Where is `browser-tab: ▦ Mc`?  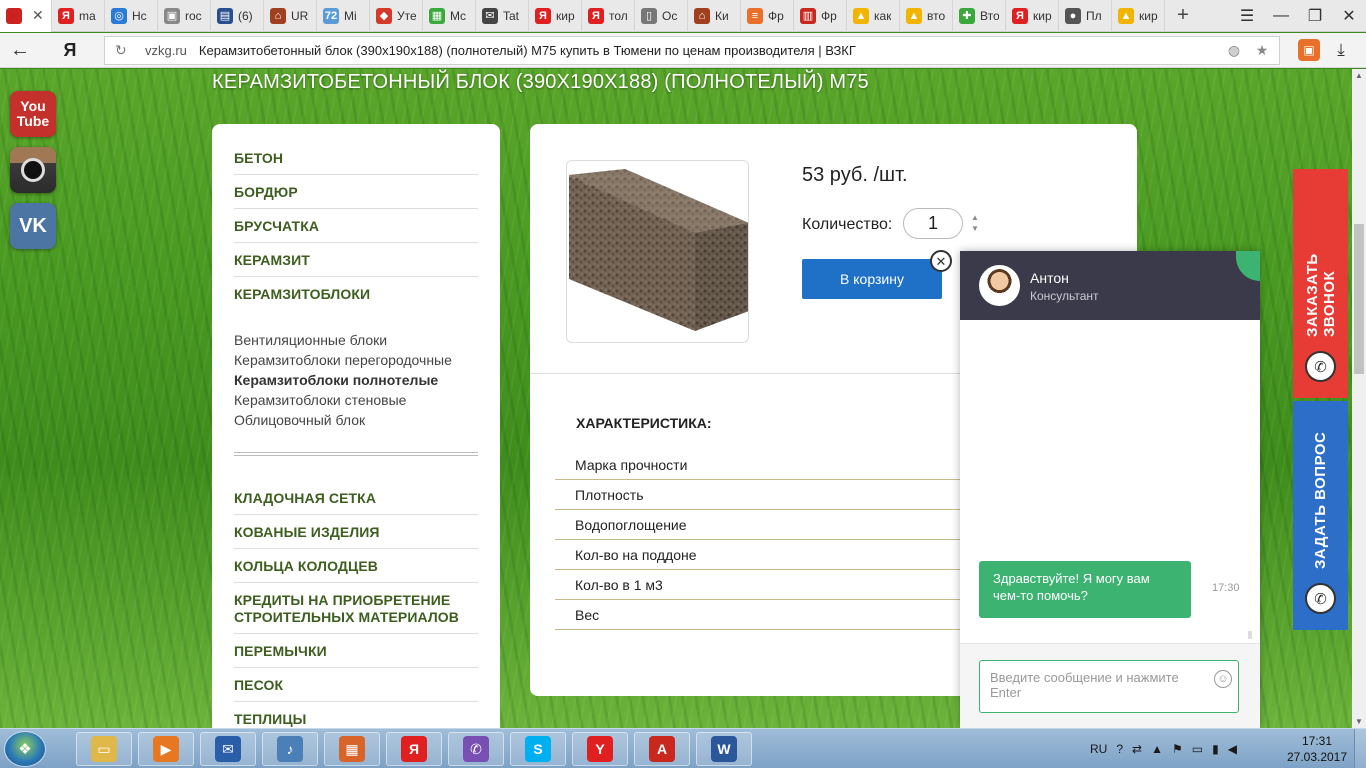
browser-tab: ▦ Mc is located at coordinates (449, 16).